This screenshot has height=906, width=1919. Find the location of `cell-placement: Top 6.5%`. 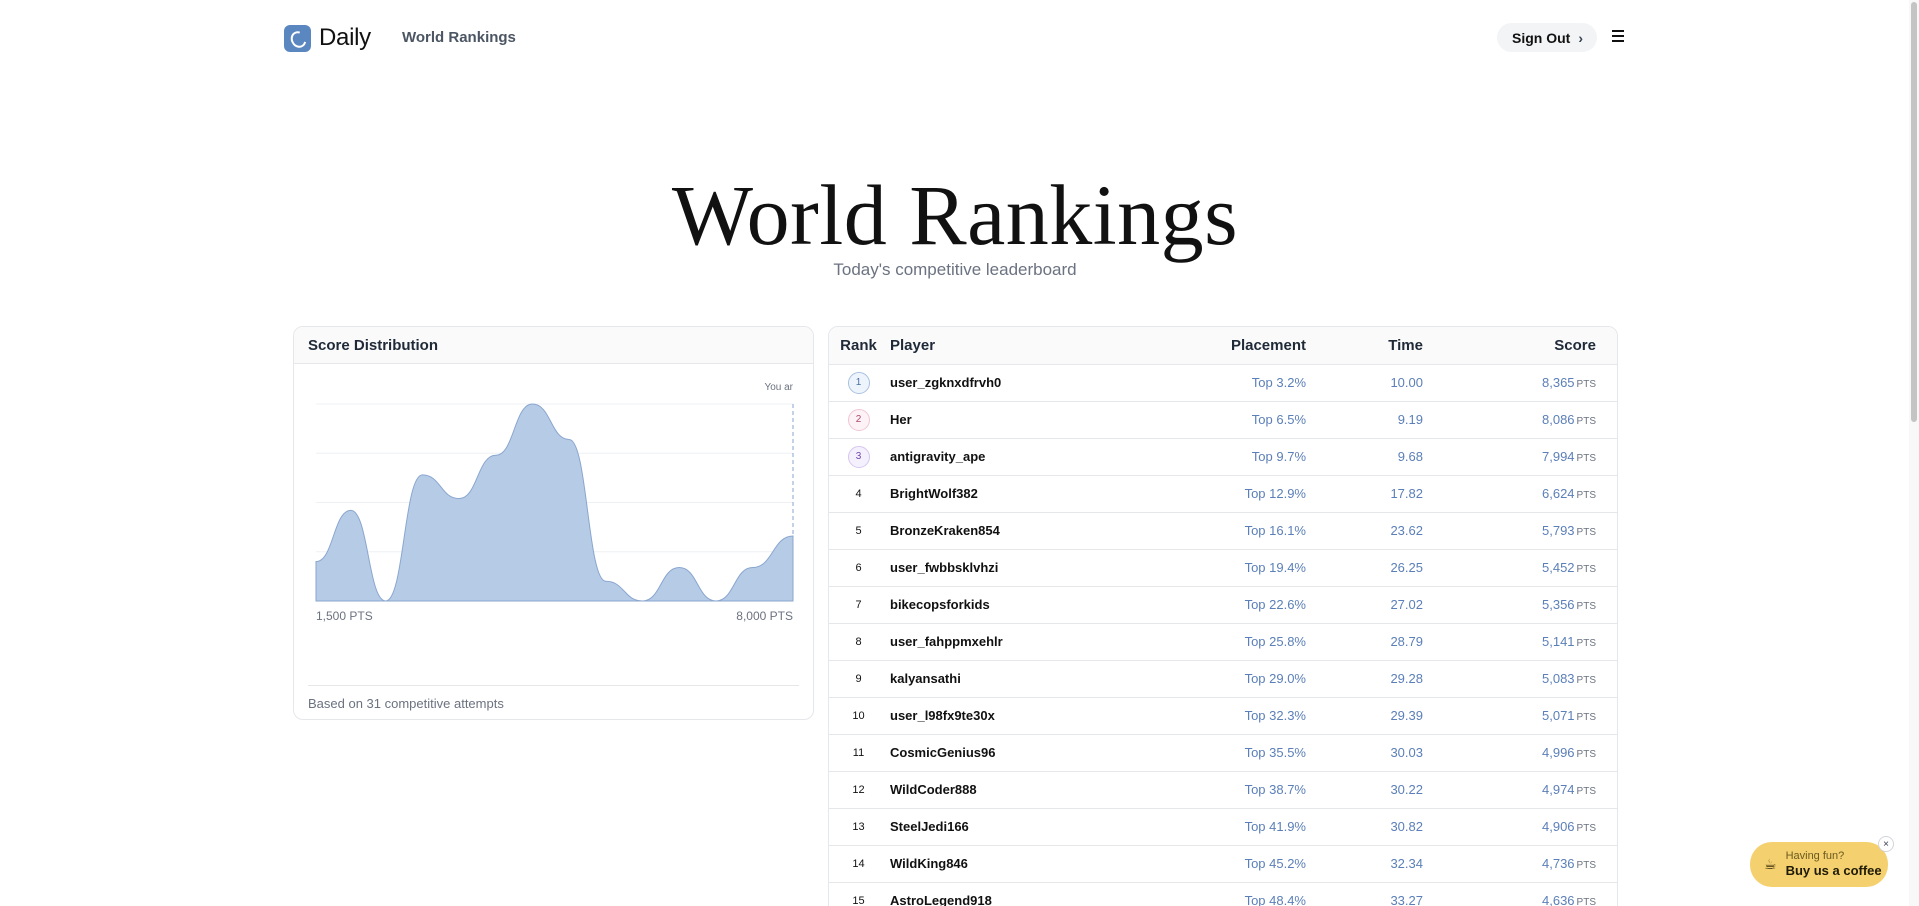

cell-placement: Top 6.5% is located at coordinates (1232, 420).